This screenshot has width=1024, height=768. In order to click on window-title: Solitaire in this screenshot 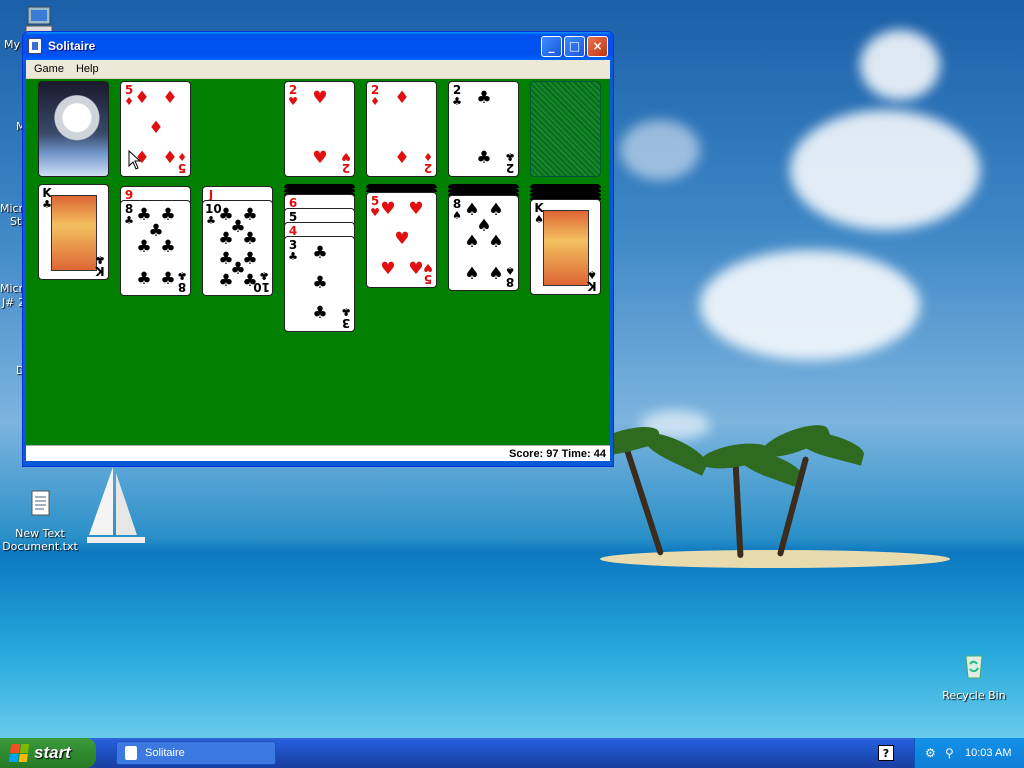, I will do `click(72, 46)`.